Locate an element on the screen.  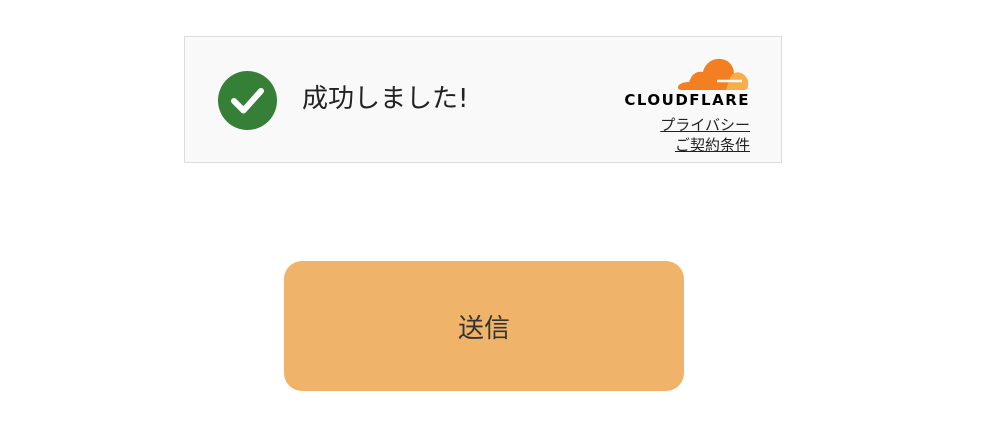
cloudflare-wordmark: CLOUDFLARE is located at coordinates (687, 100).